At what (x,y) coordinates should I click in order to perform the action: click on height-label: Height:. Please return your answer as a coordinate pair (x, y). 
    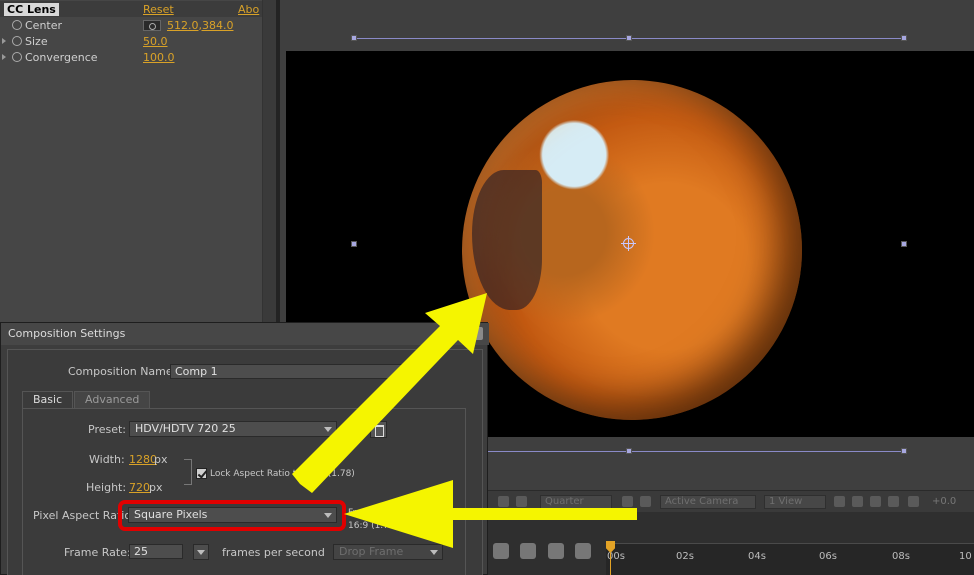
    Looking at the image, I should click on (106, 487).